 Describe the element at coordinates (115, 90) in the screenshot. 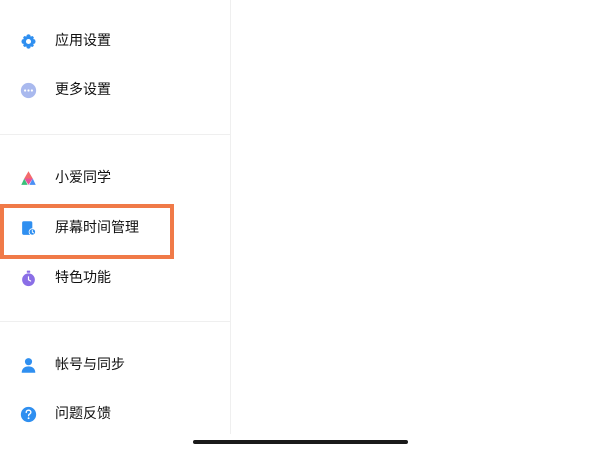

I see `menu-item-more-settings: 更多设置` at that location.